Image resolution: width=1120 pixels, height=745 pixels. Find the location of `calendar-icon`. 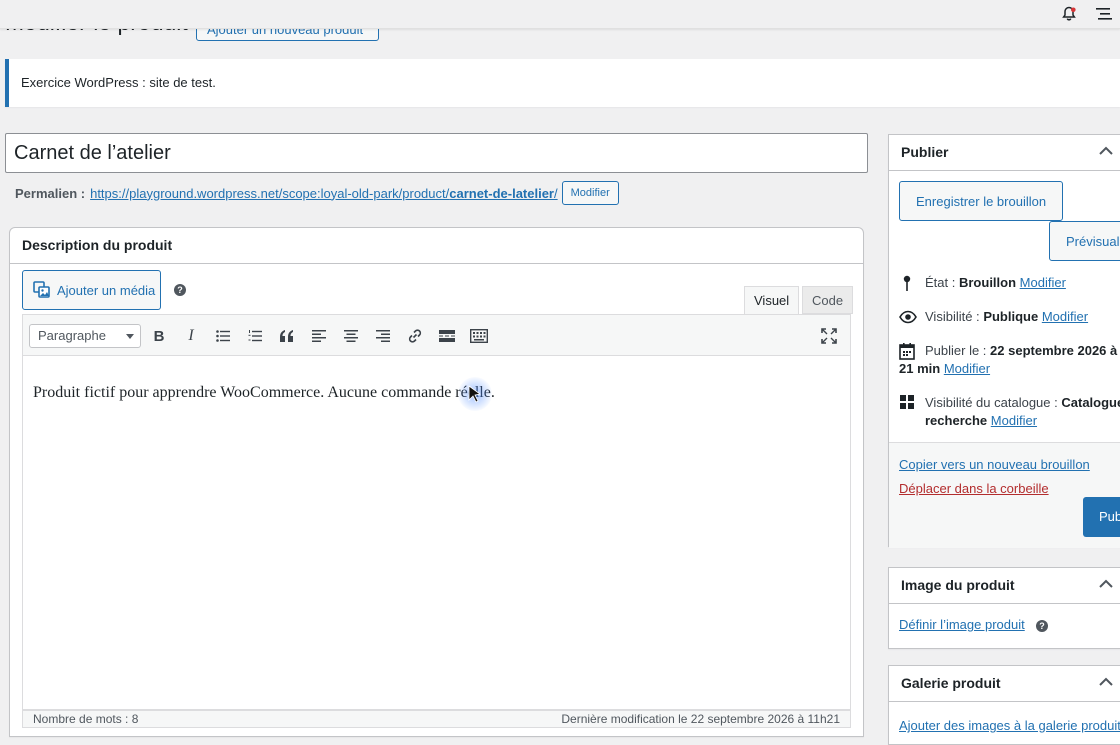

calendar-icon is located at coordinates (907, 351).